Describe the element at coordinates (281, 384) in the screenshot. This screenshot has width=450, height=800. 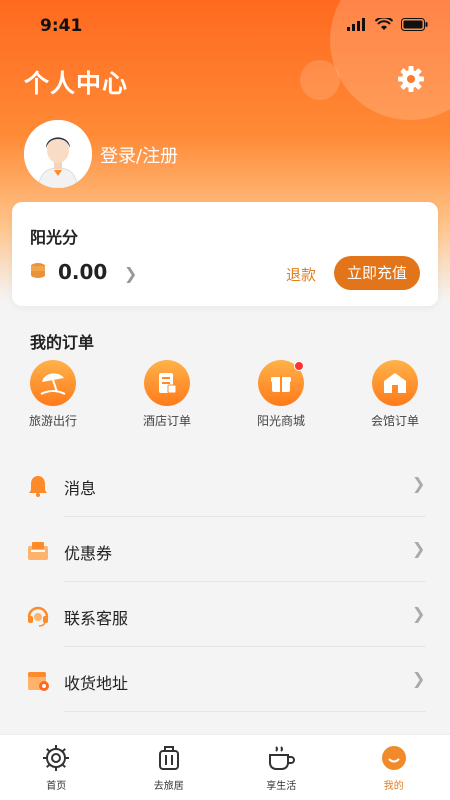
I see `gift-box-icon` at that location.